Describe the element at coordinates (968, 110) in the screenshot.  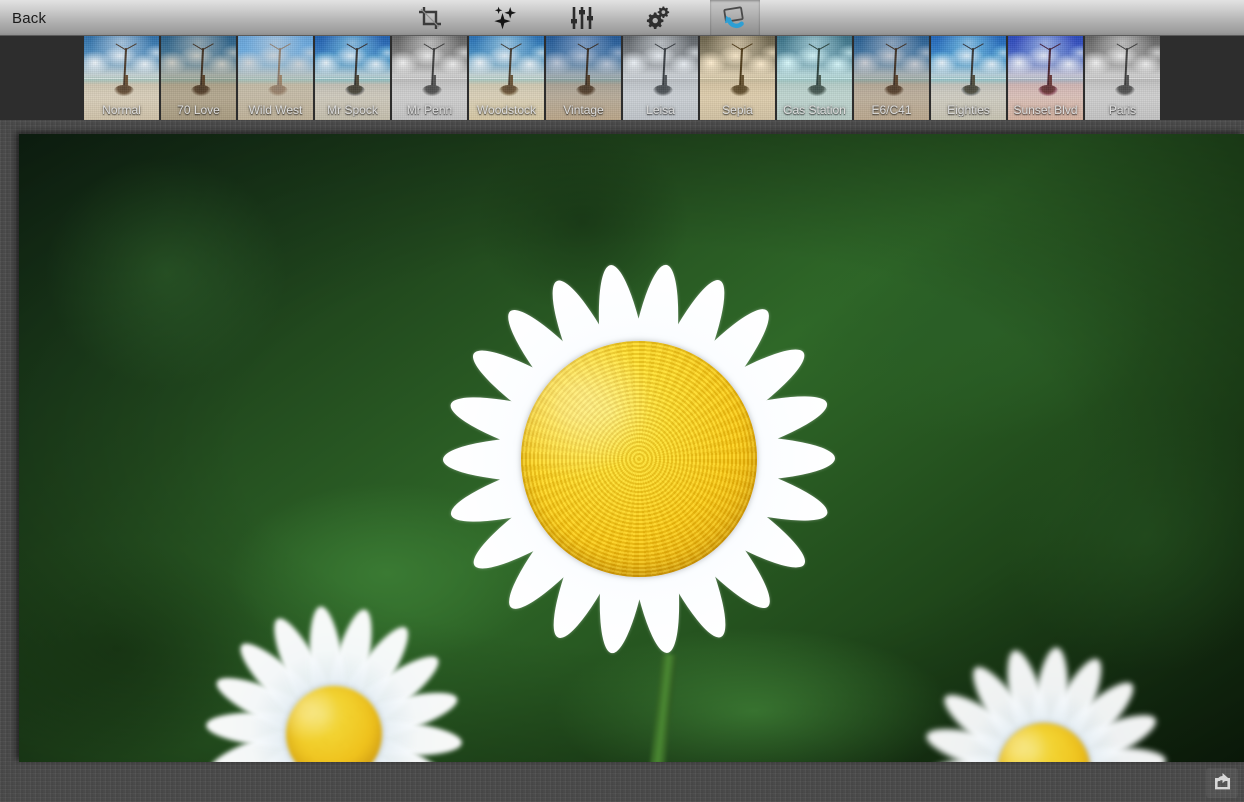
I see `filter-thumb-label: Eighties` at that location.